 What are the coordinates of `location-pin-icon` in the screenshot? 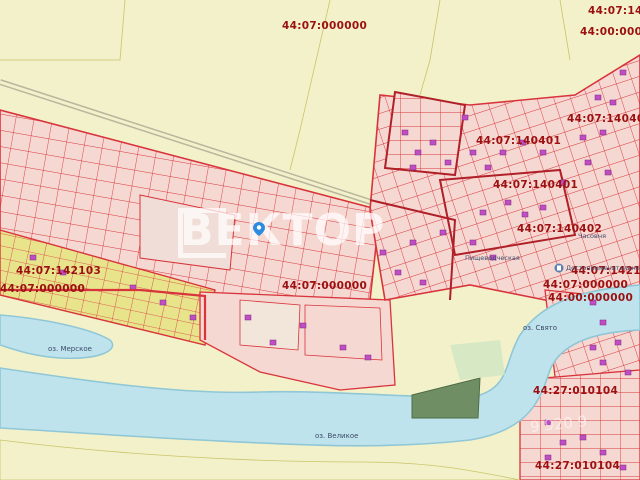 It's located at (259, 229).